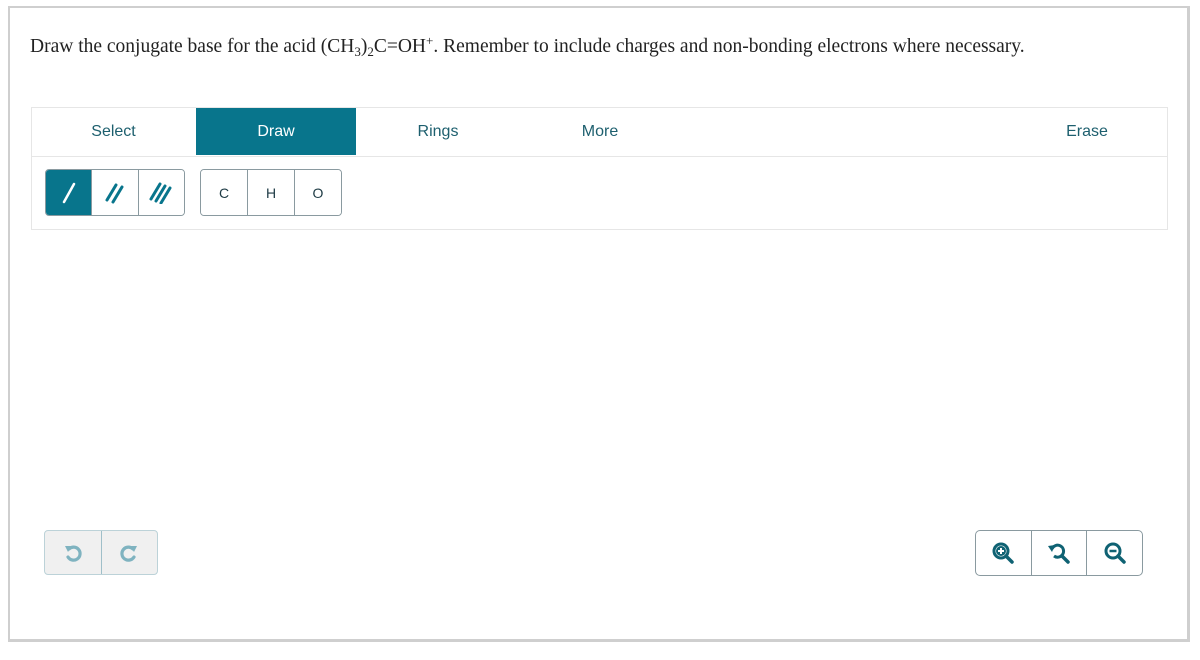 This screenshot has height=660, width=1200. I want to click on zoom-out-button, so click(1114, 553).